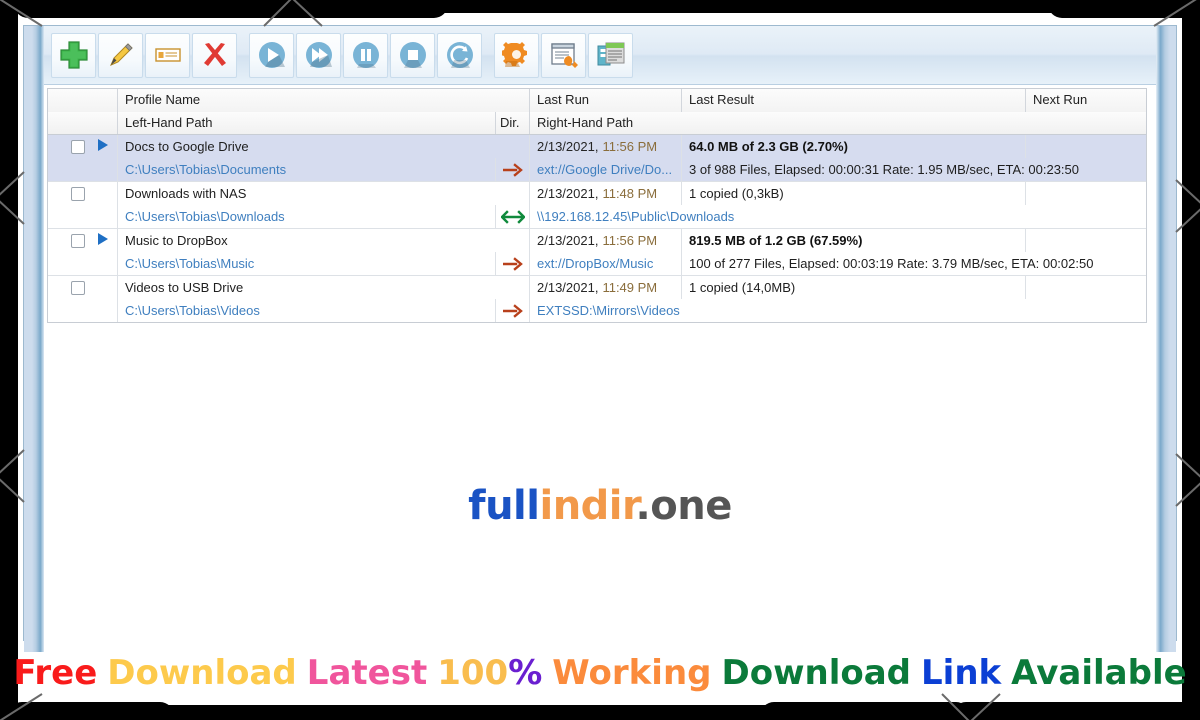 This screenshot has height=720, width=1200. I want to click on rename-icon, so click(168, 55).